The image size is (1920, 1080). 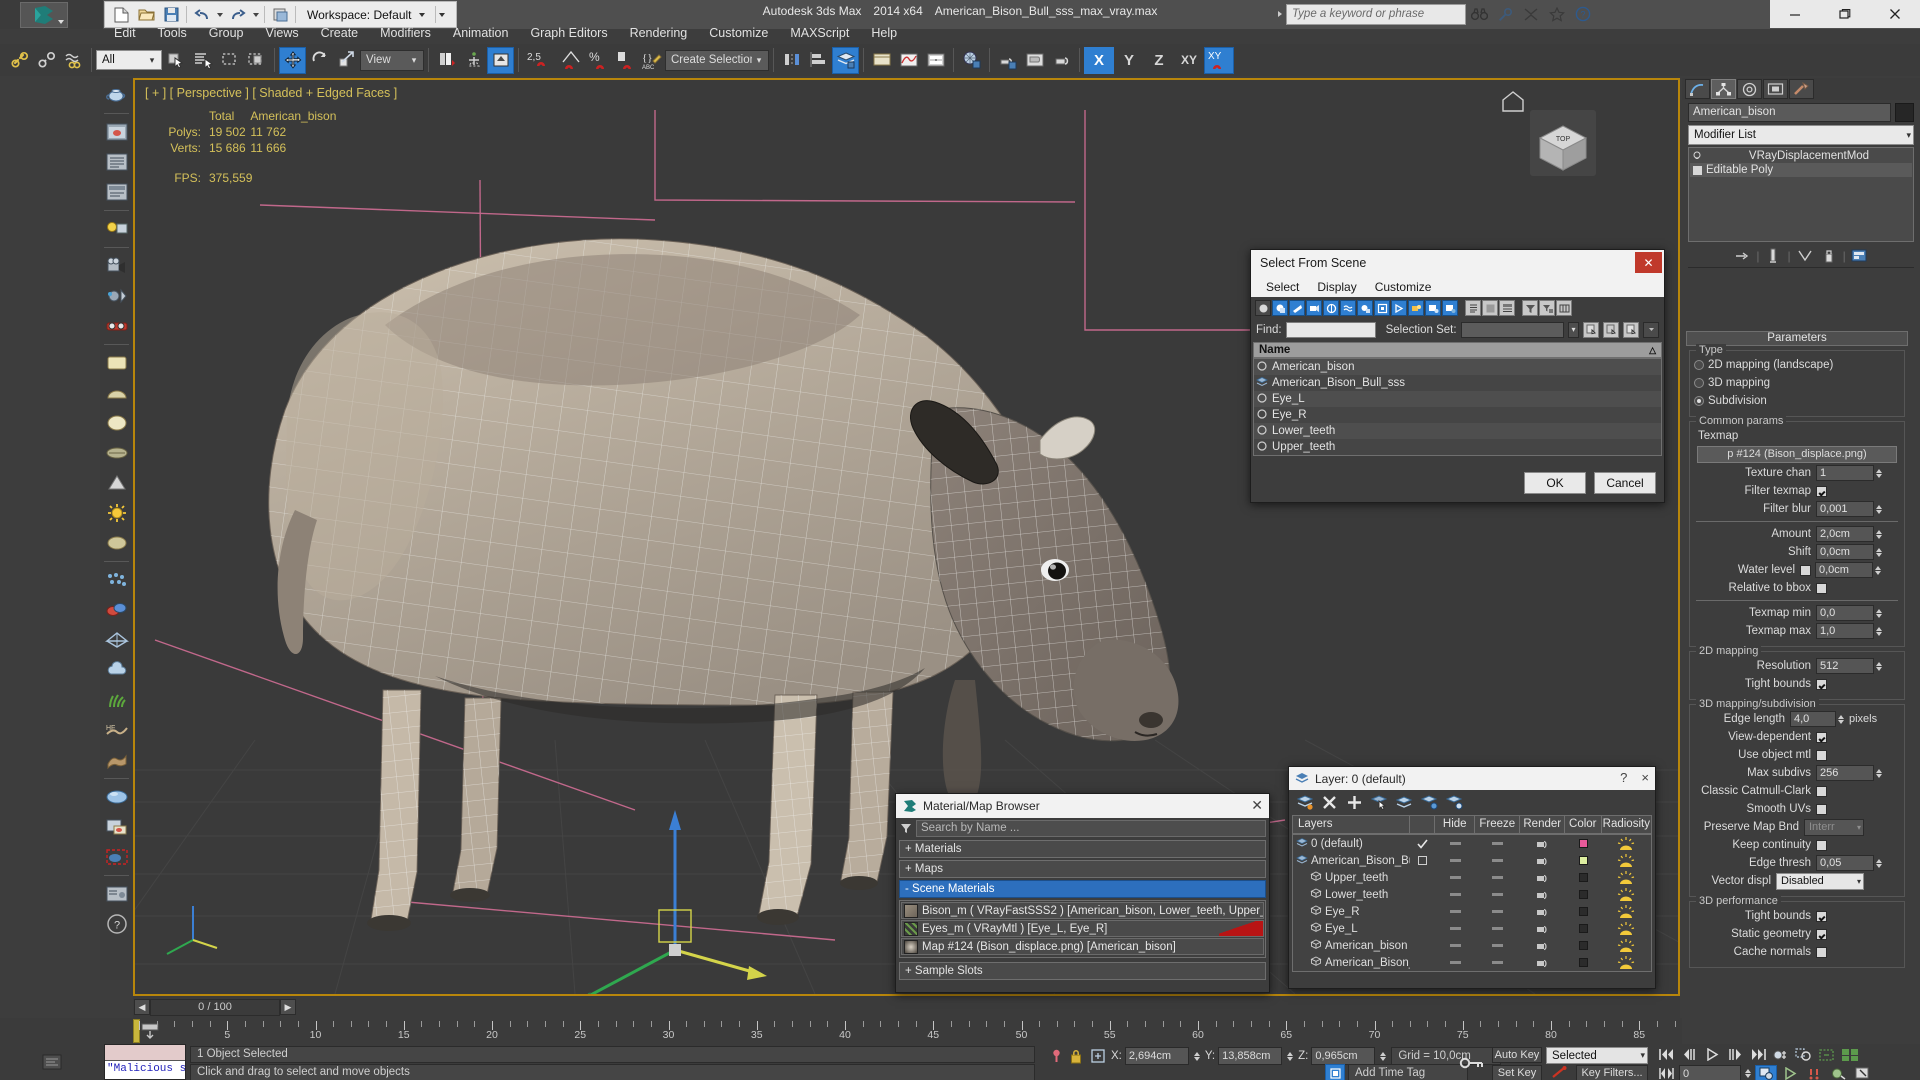 What do you see at coordinates (116, 422) in the screenshot?
I see `material-slot-sphere-icon` at bounding box center [116, 422].